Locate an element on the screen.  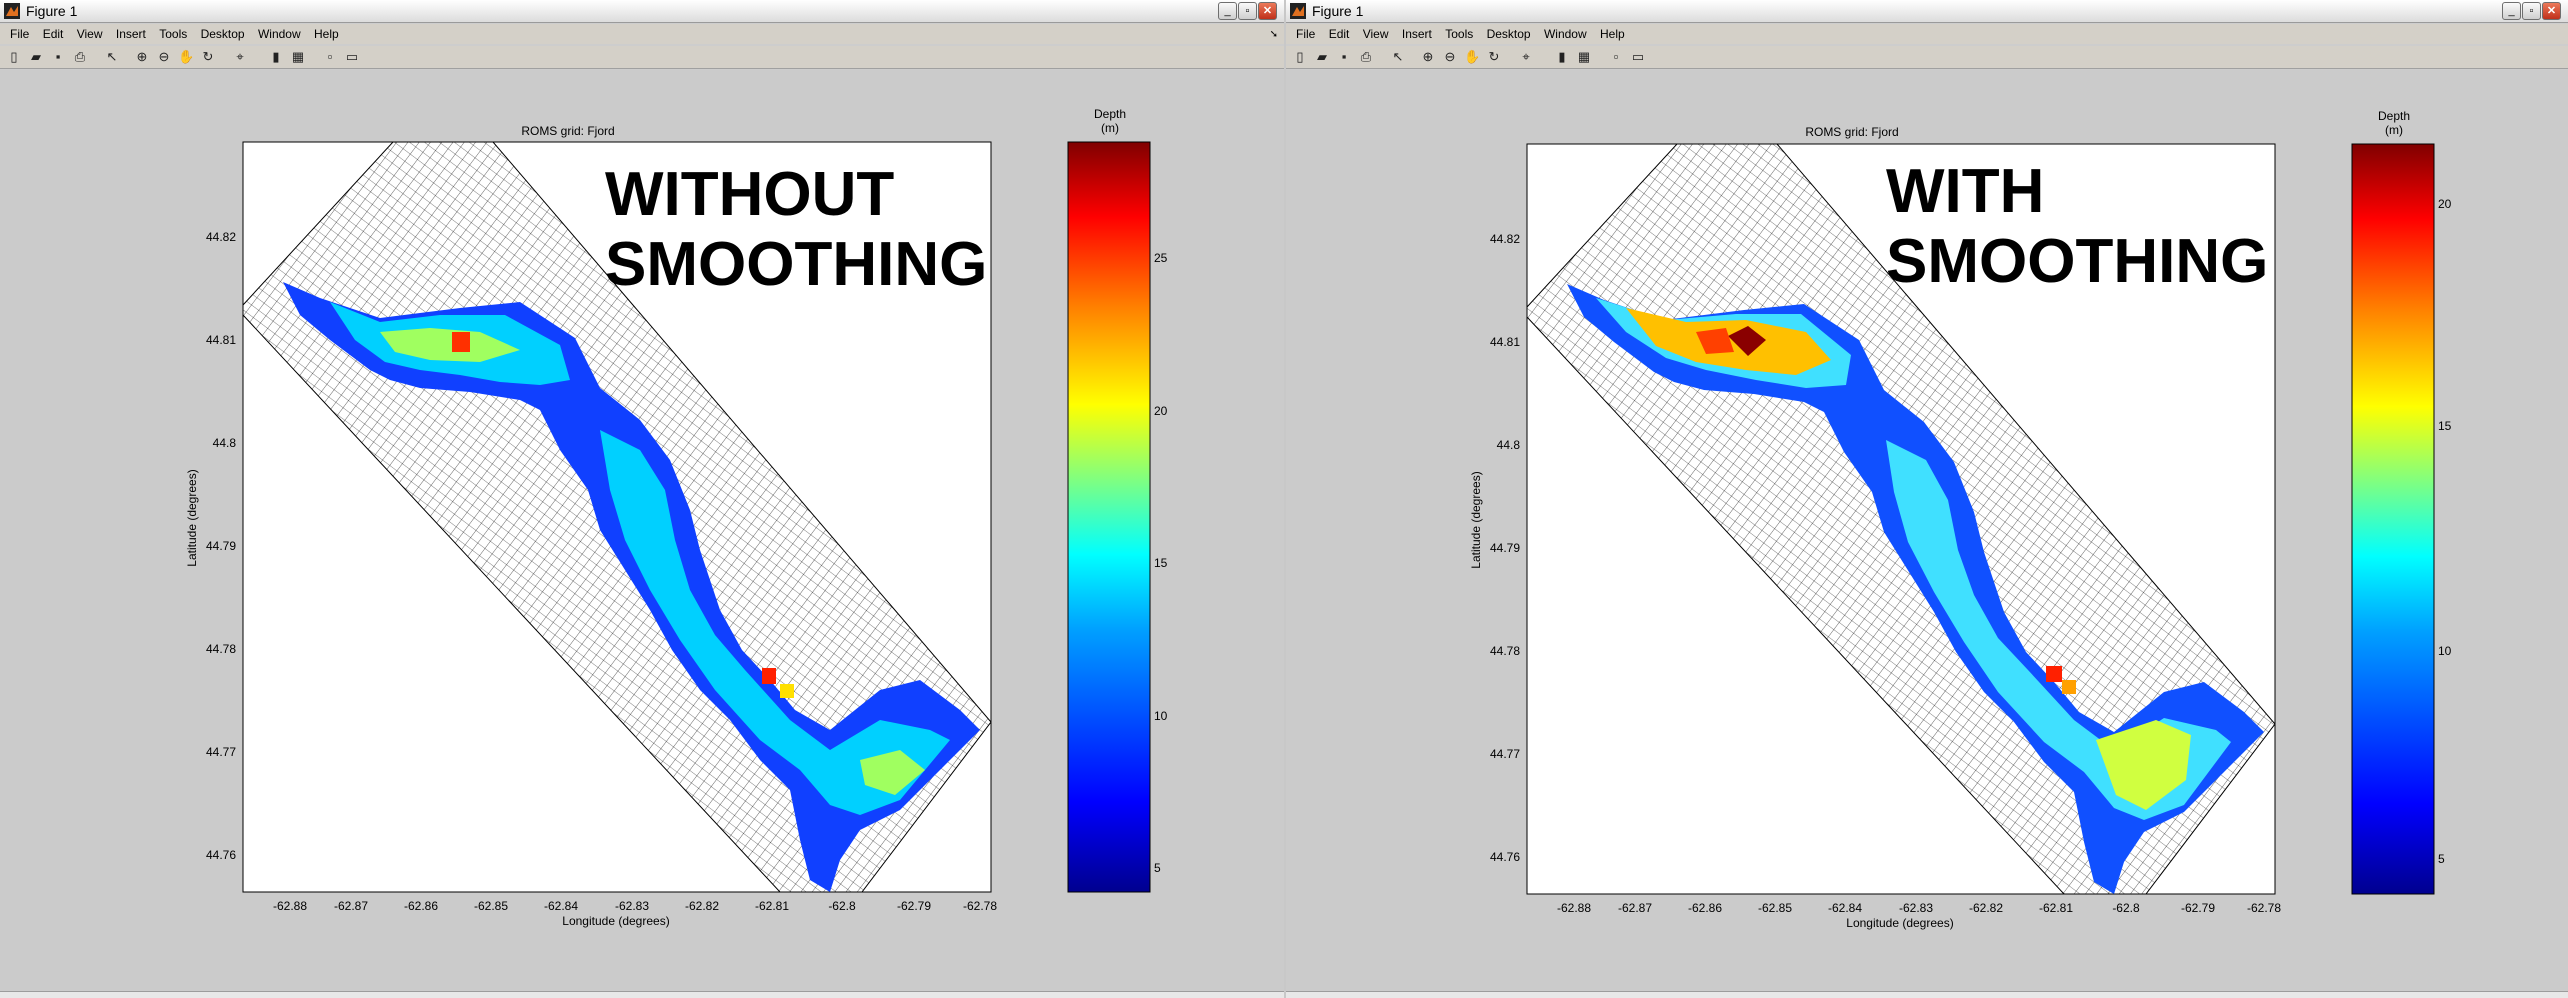
overlay-text-line1: WITH is located at coordinates (1965, 191).